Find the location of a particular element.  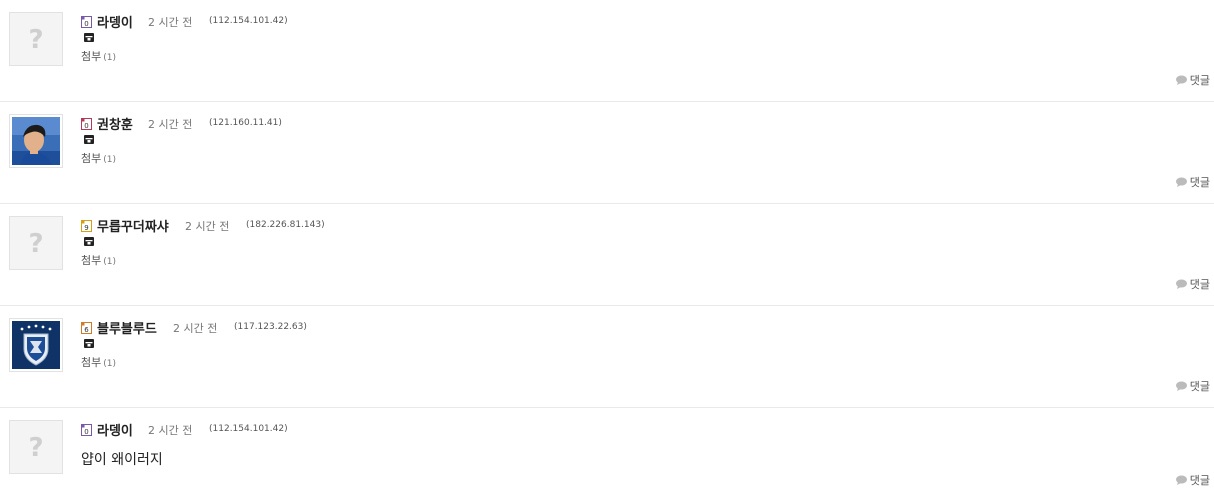

club-emblem-image is located at coordinates (36, 345).